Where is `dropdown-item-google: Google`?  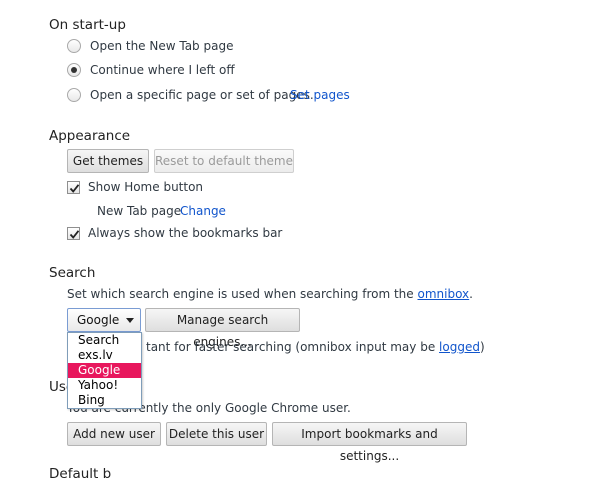 dropdown-item-google: Google is located at coordinates (104, 370).